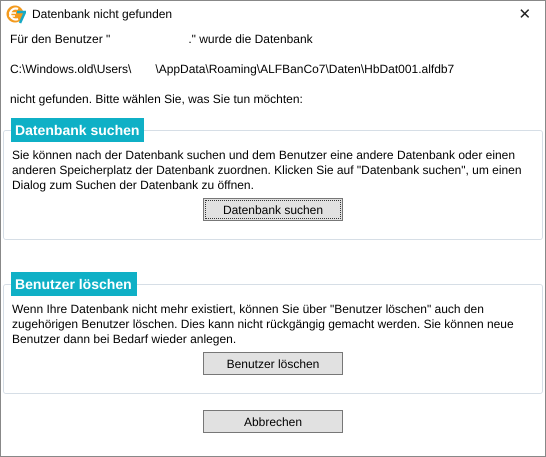 This screenshot has height=457, width=546. I want to click on window-title: Datenbank nicht gefunden, so click(103, 14).